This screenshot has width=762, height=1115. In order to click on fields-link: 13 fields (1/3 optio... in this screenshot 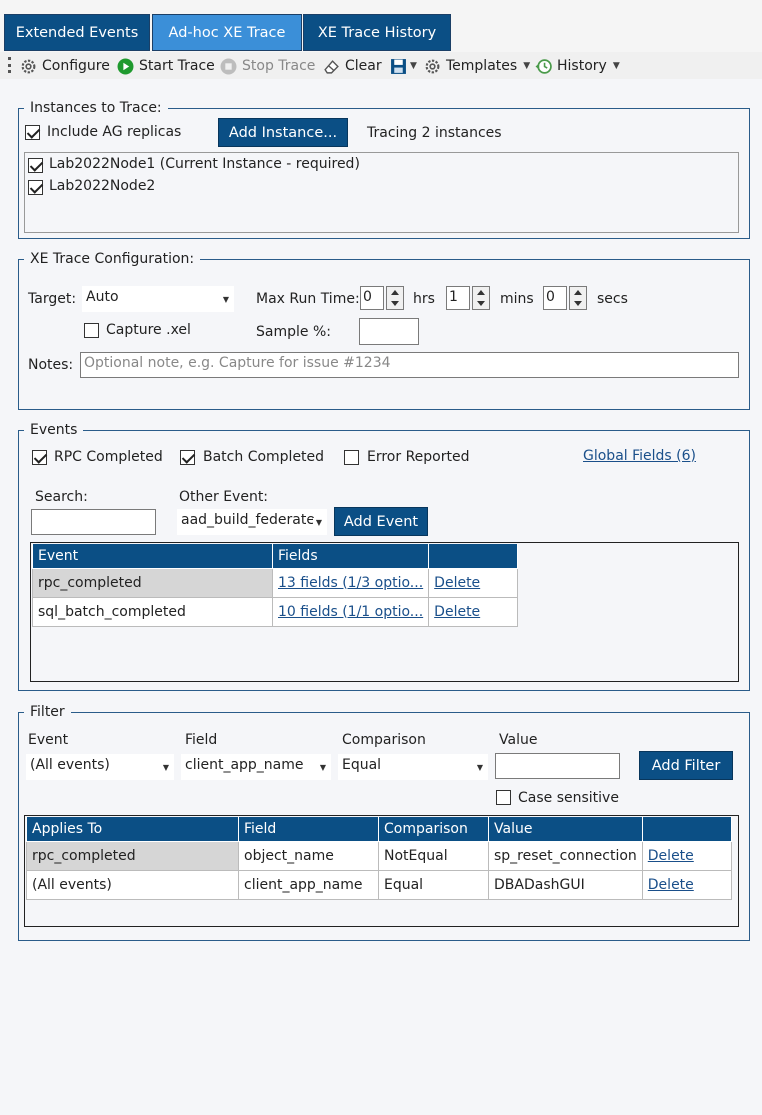, I will do `click(350, 582)`.